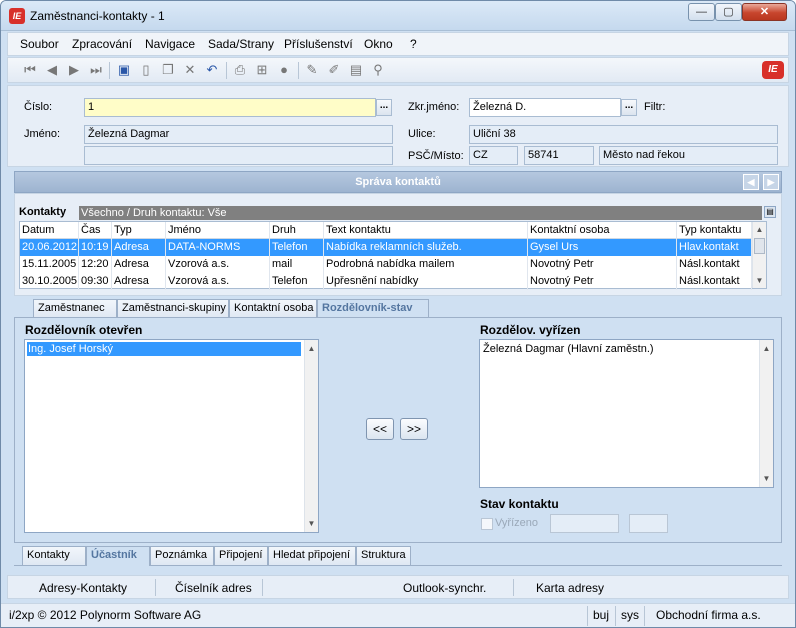  Describe the element at coordinates (168, 70) in the screenshot. I see `copy-icon: ❐` at that location.